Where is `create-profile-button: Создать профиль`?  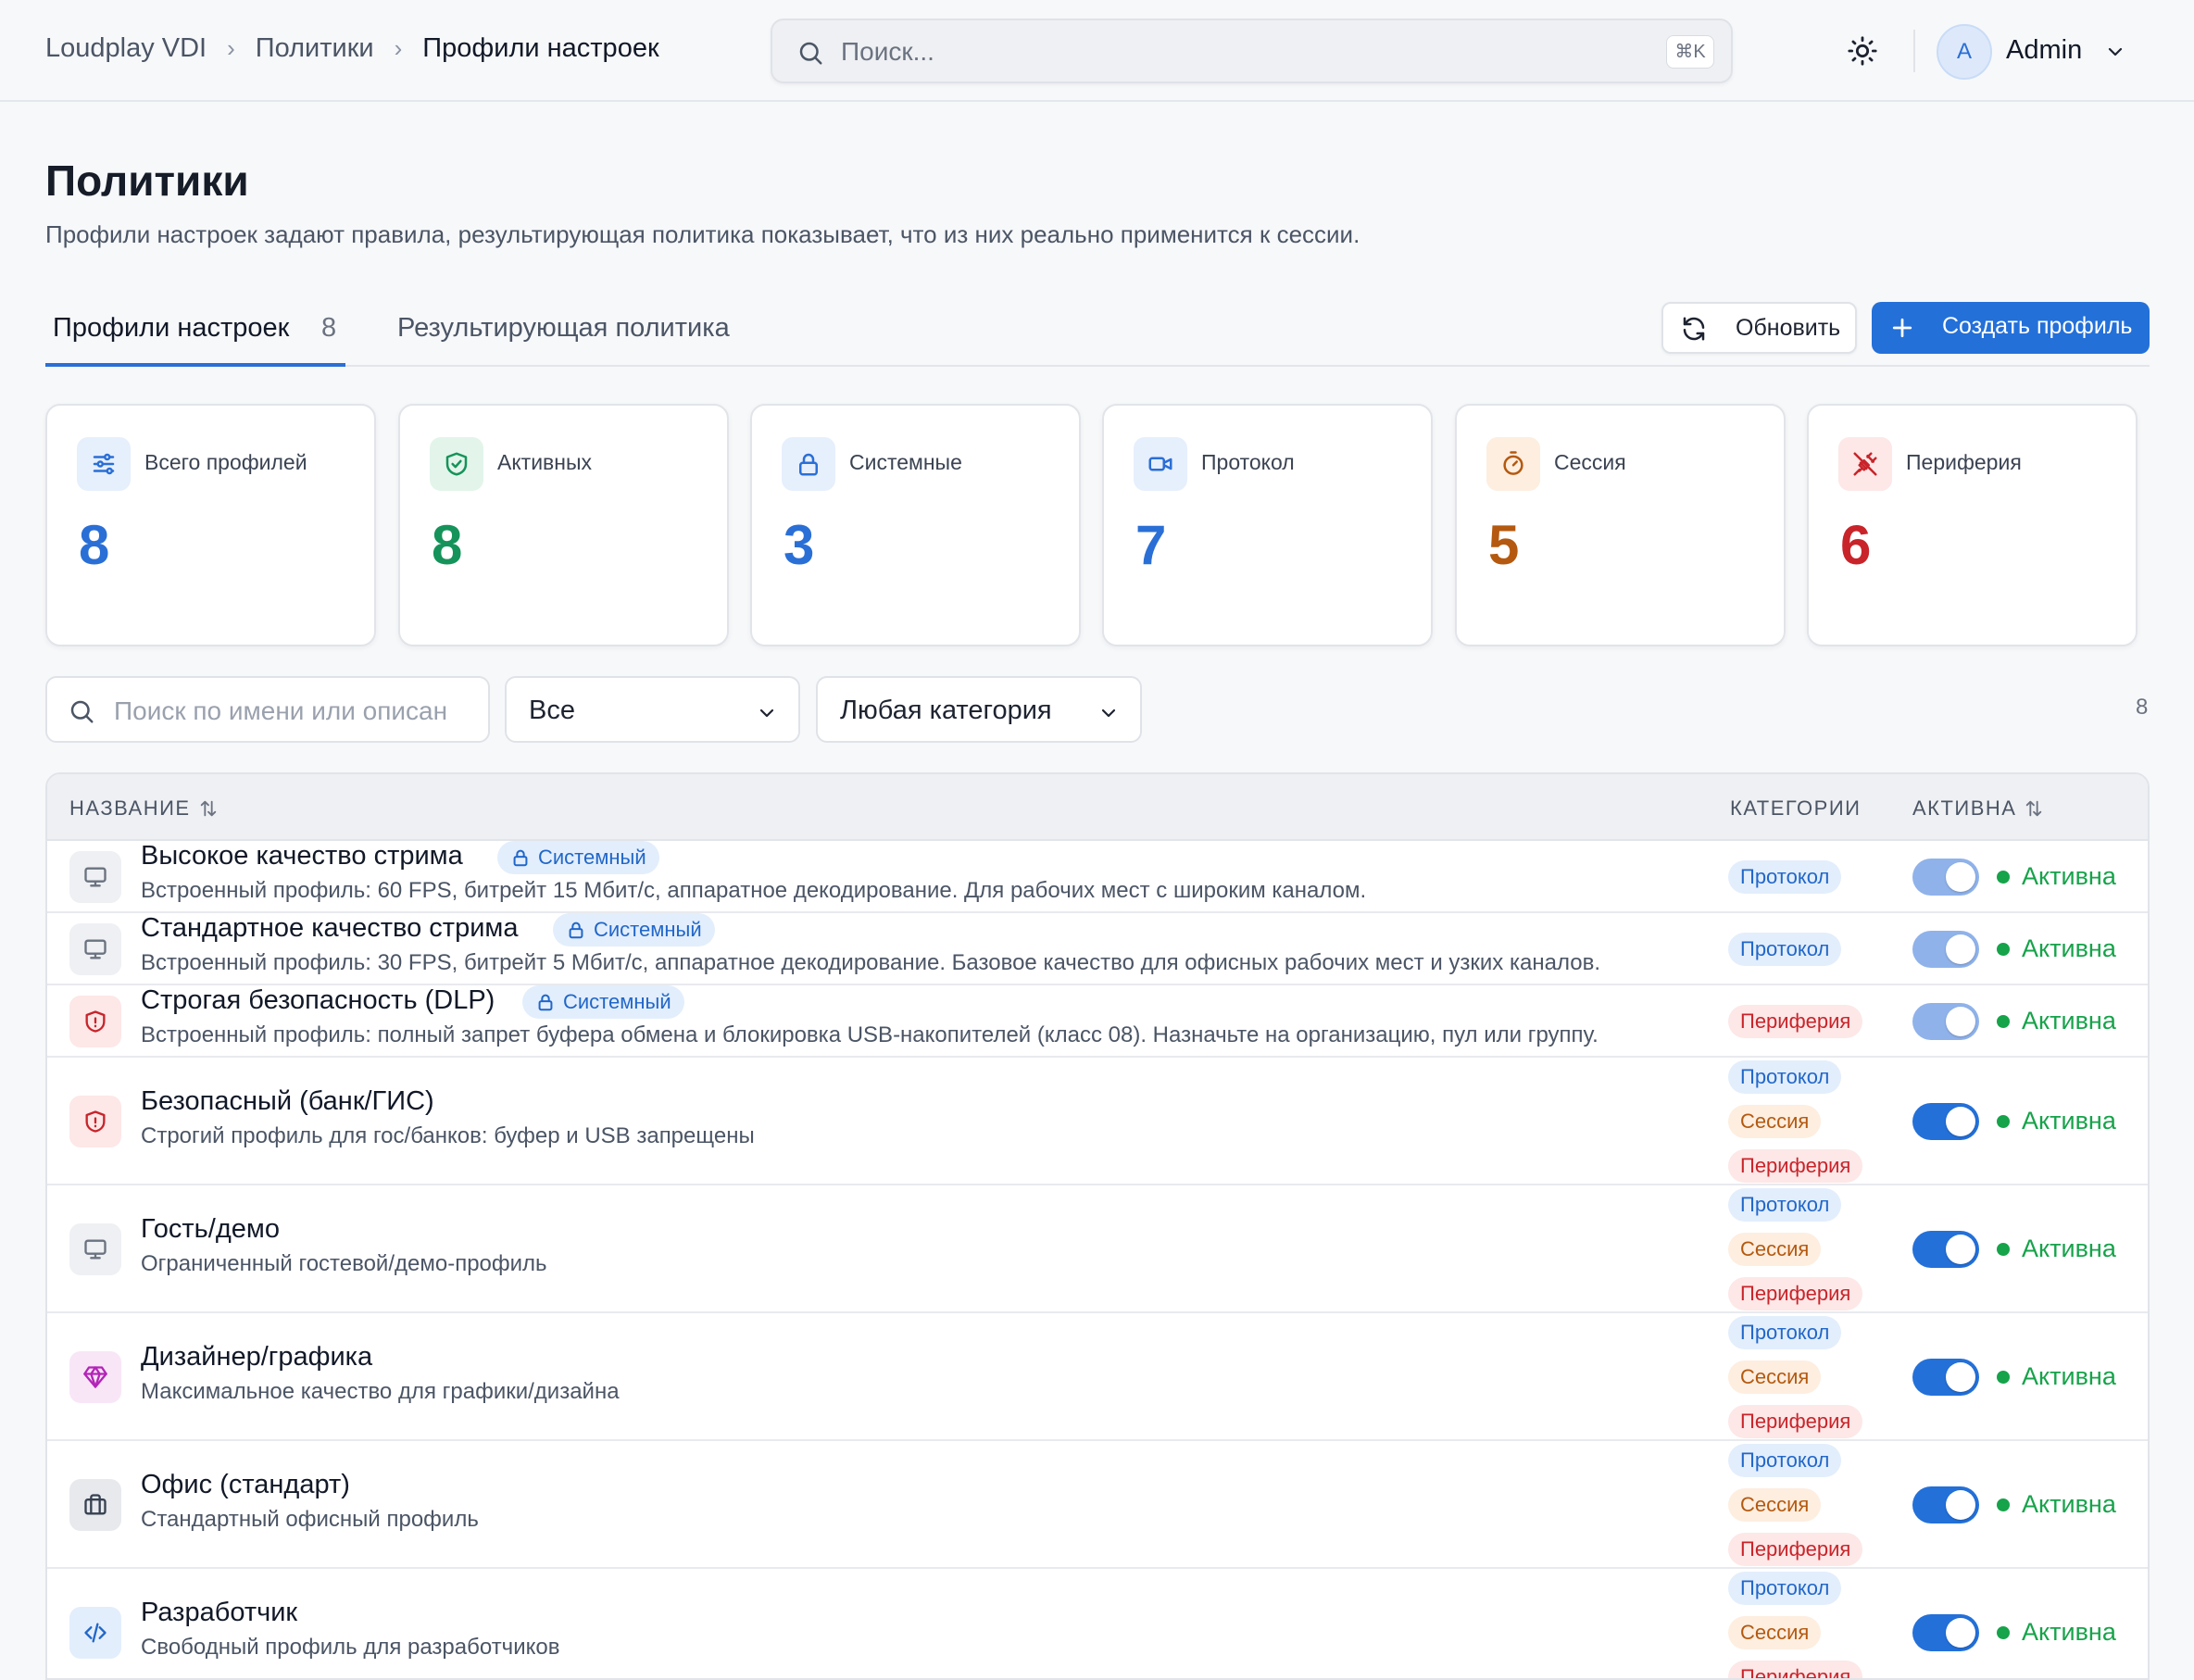
create-profile-button: Создать профиль is located at coordinates (2011, 328).